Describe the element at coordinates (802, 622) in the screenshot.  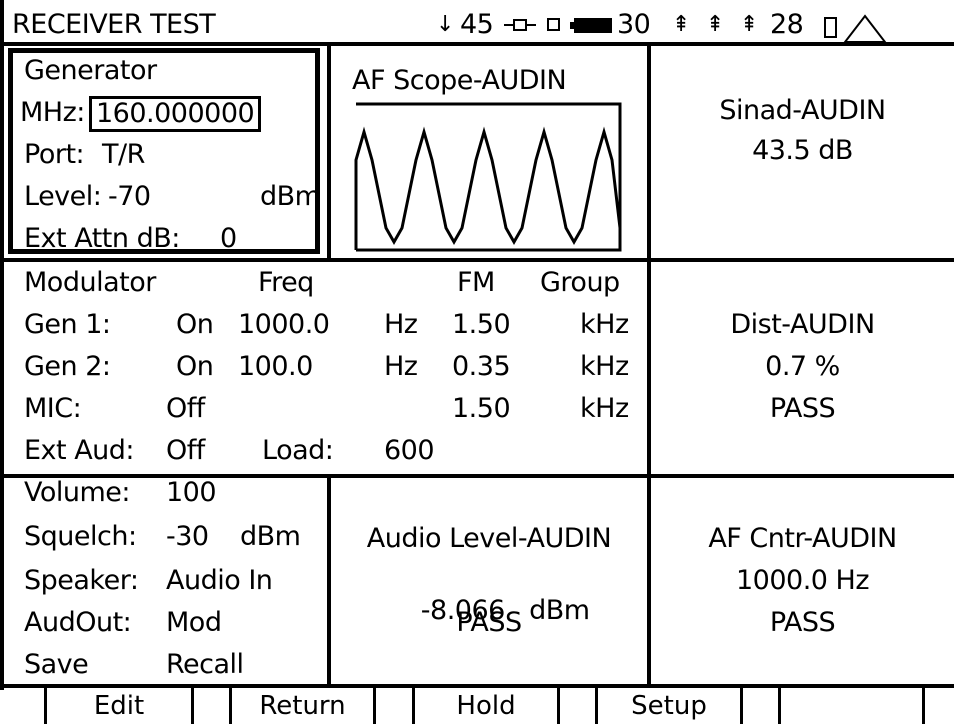
I see `af-counter-status: PASS` at that location.